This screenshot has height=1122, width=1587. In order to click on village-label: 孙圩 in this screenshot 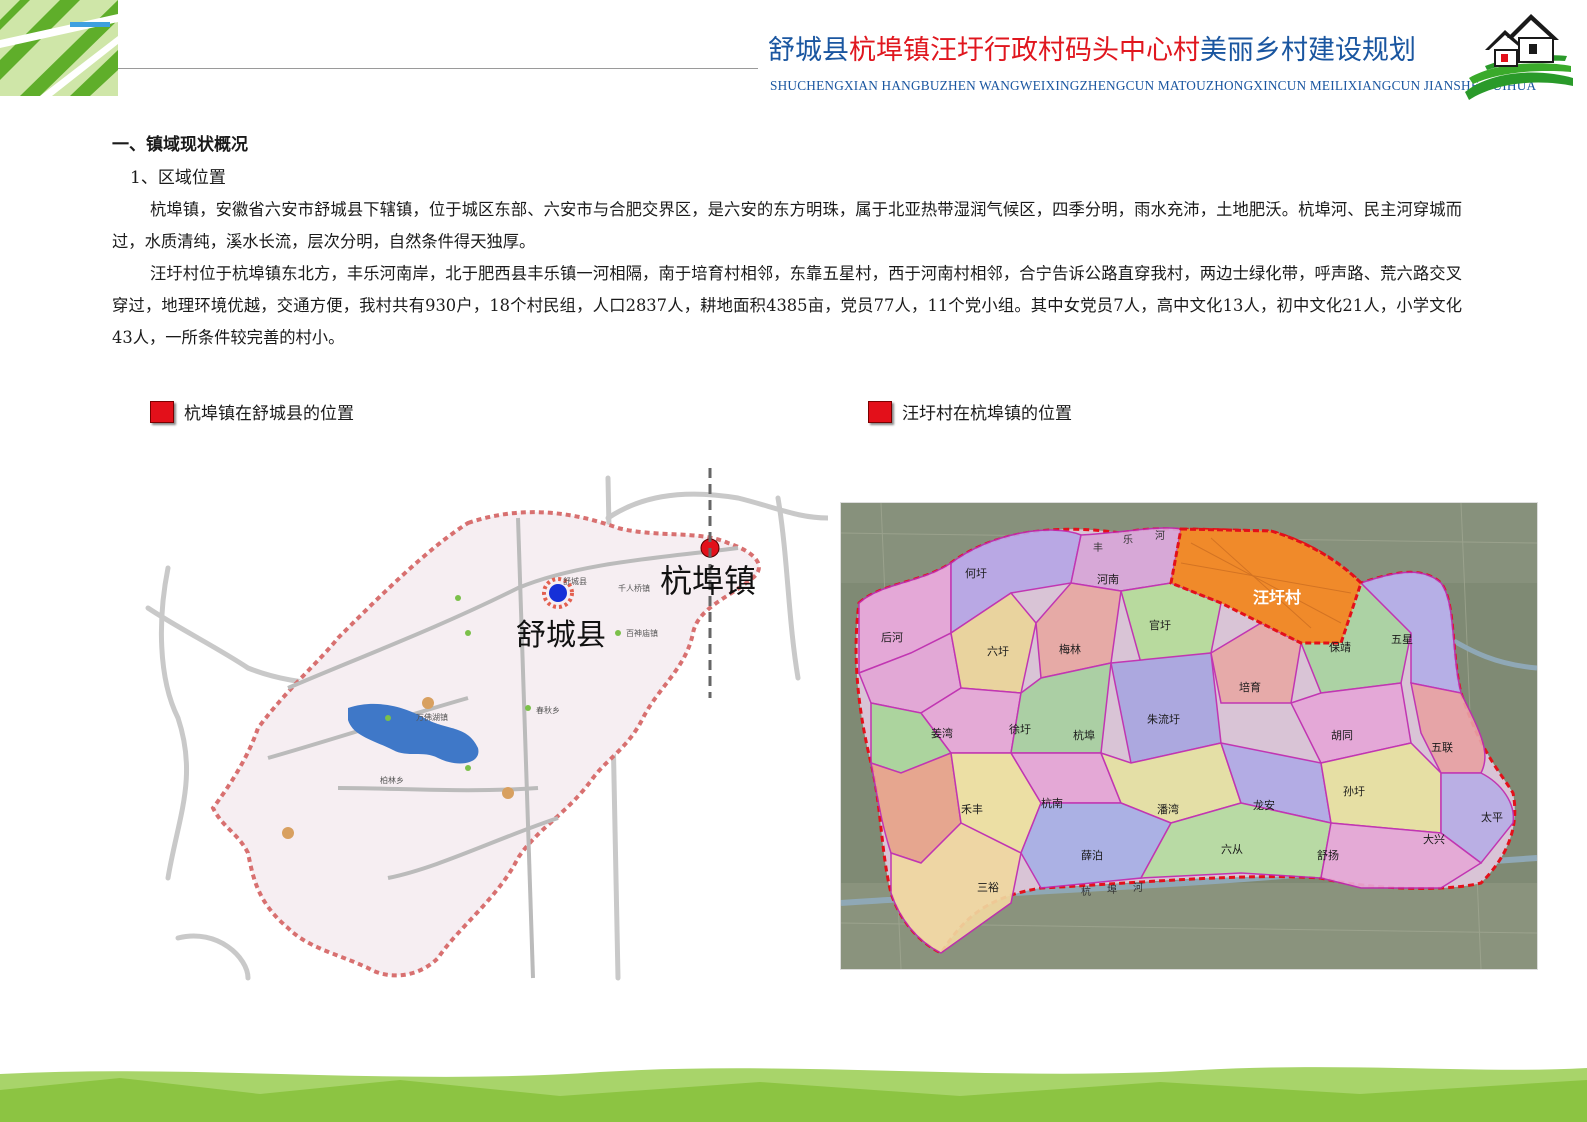, I will do `click(1354, 791)`.